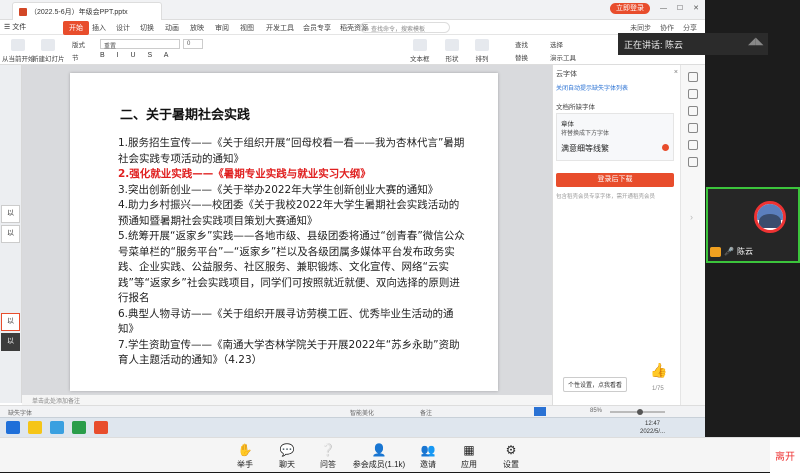 Image resolution: width=800 pixels, height=473 pixels. What do you see at coordinates (693, 162) in the screenshot?
I see `help-icon` at bounding box center [693, 162].